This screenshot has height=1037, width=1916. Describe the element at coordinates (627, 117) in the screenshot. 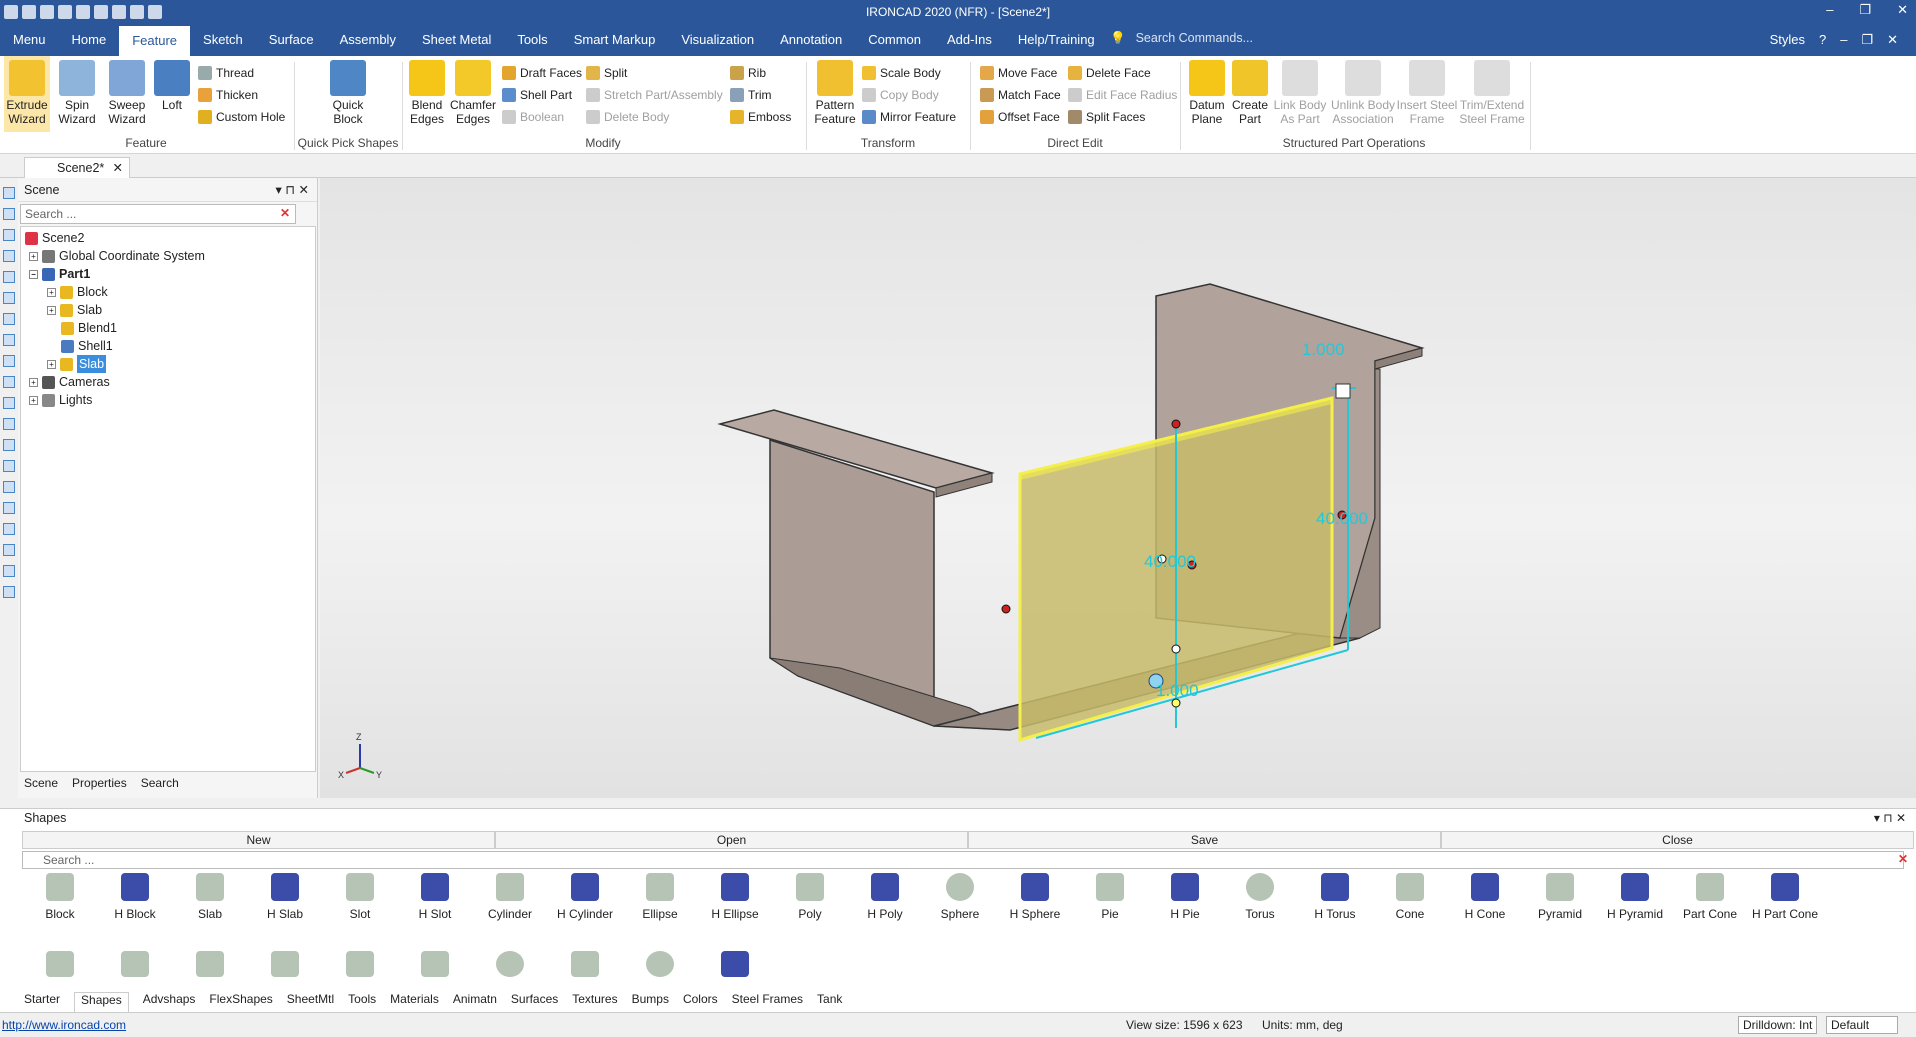

I see `delete-body-button: Delete Body` at that location.